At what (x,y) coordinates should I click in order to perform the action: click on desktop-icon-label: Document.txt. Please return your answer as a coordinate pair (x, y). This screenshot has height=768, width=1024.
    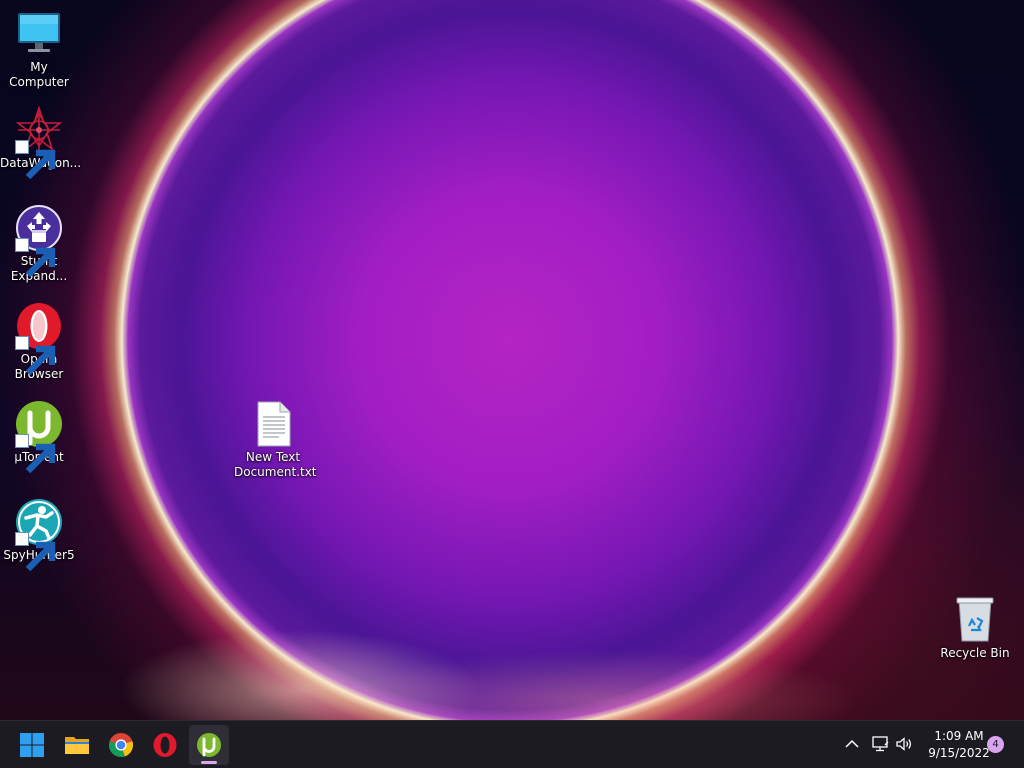
    Looking at the image, I should click on (275, 472).